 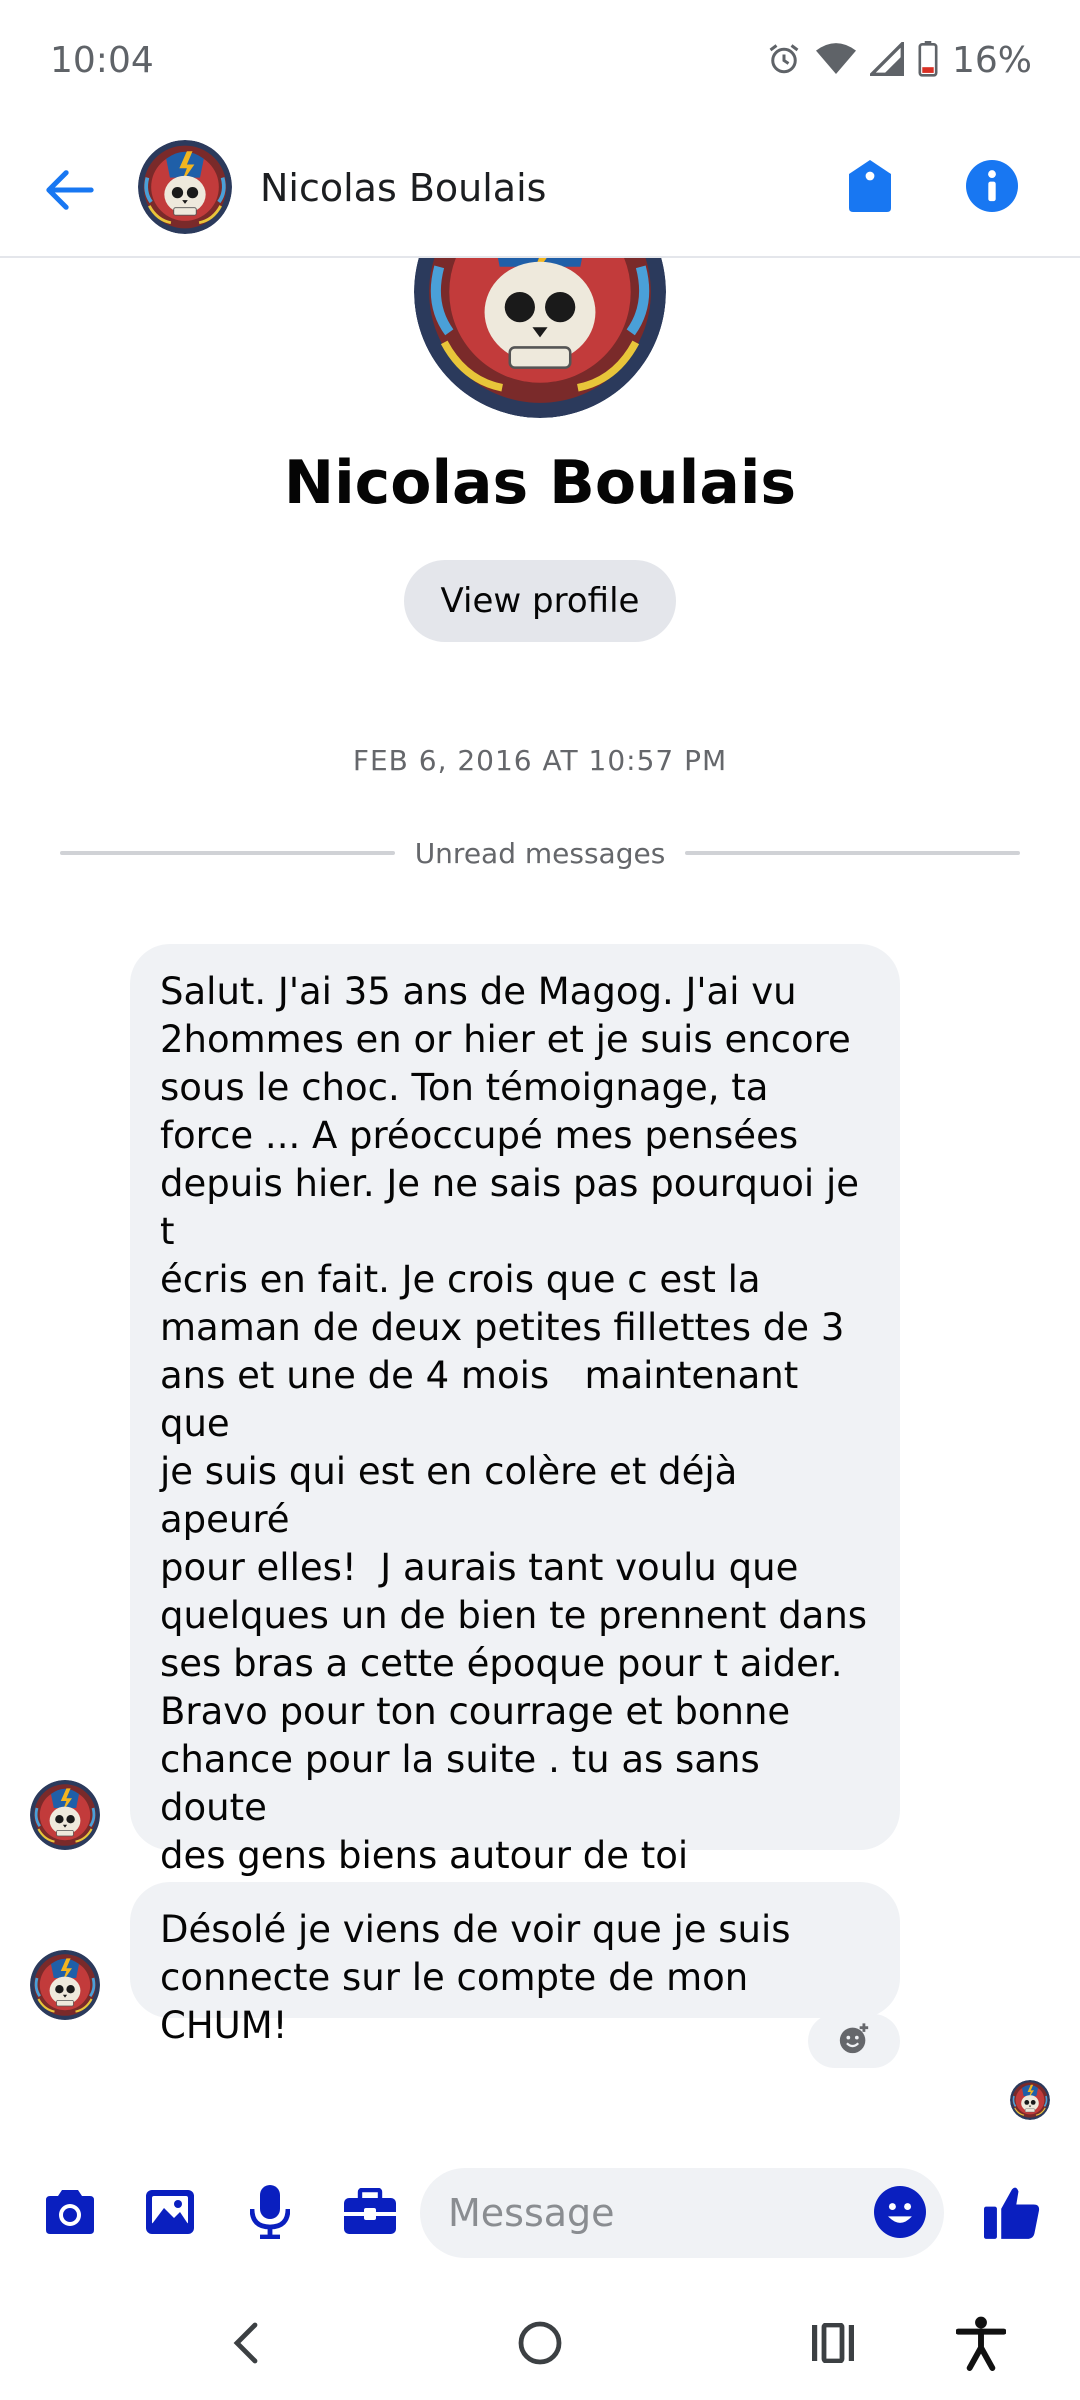 I want to click on cell-signal-icon, so click(x=885, y=59).